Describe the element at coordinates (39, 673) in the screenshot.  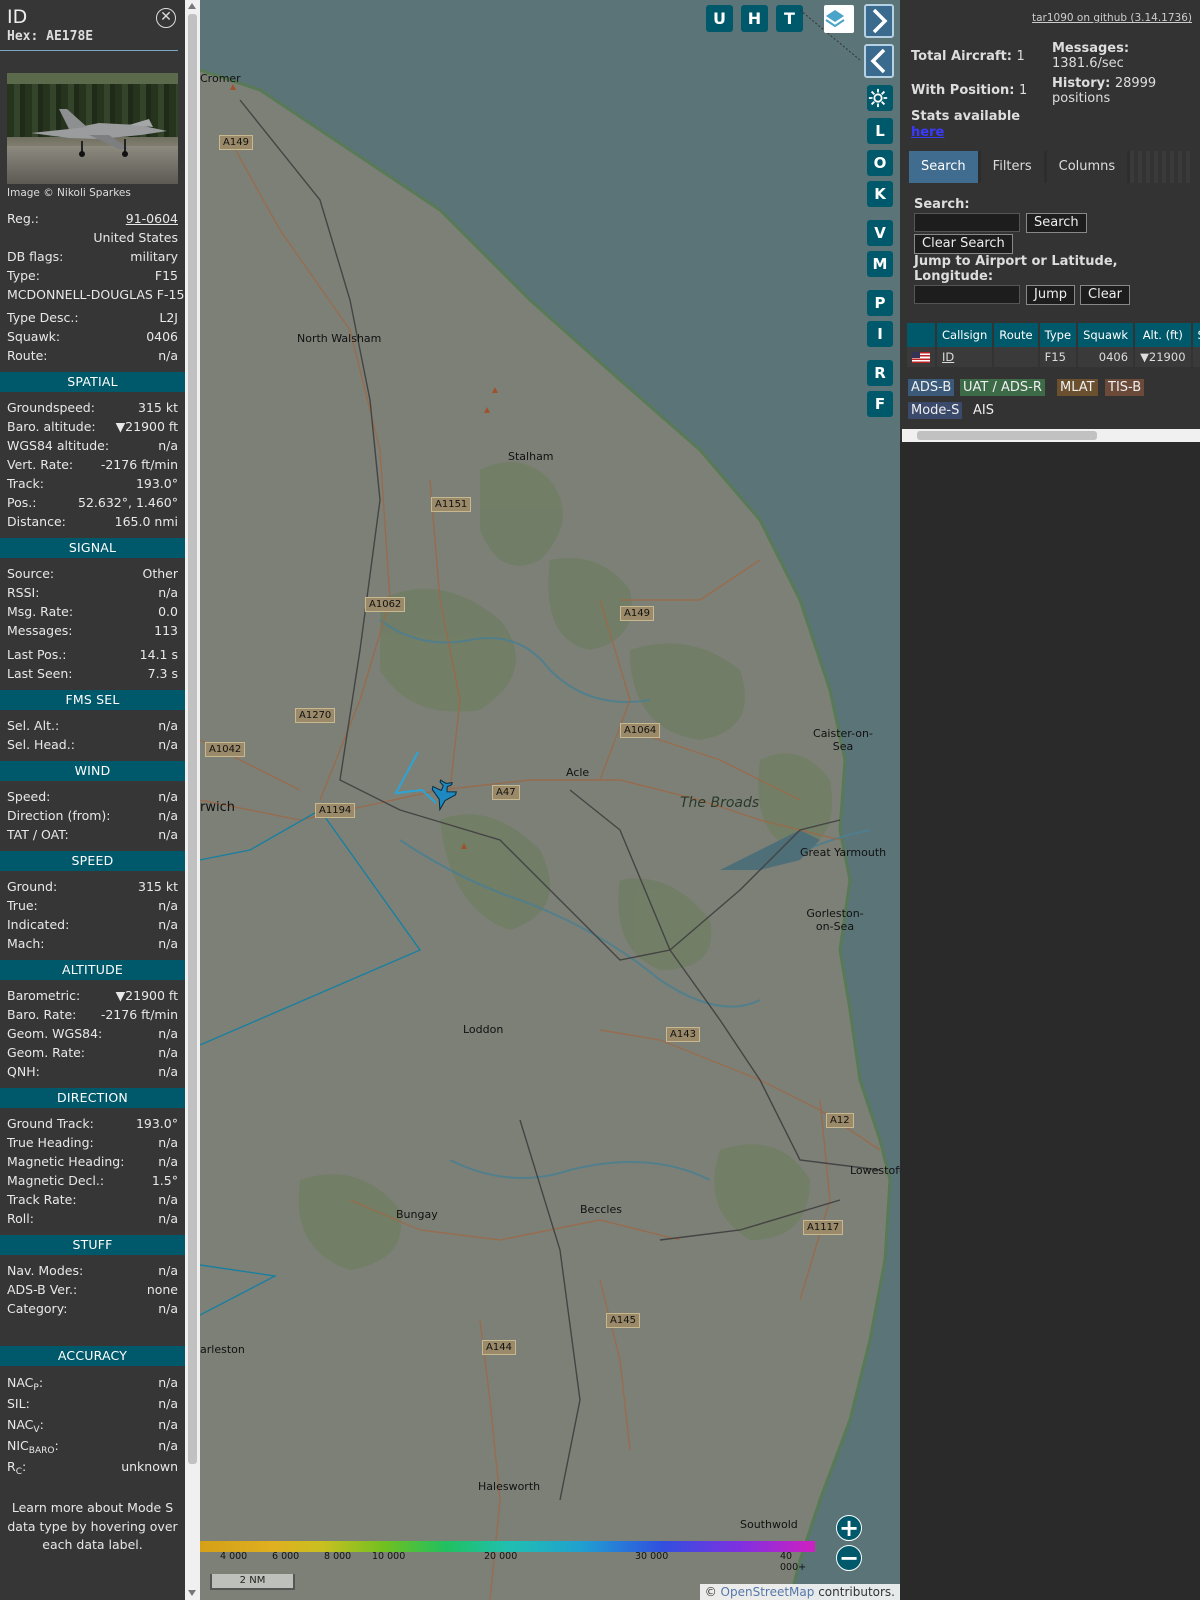
I see `info-label: Last Seen:` at that location.